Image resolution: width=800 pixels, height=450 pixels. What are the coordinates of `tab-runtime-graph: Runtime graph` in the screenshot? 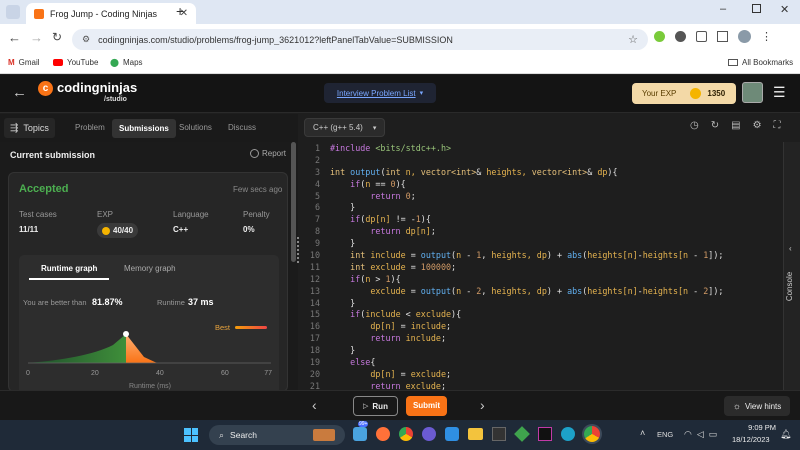 It's located at (69, 268).